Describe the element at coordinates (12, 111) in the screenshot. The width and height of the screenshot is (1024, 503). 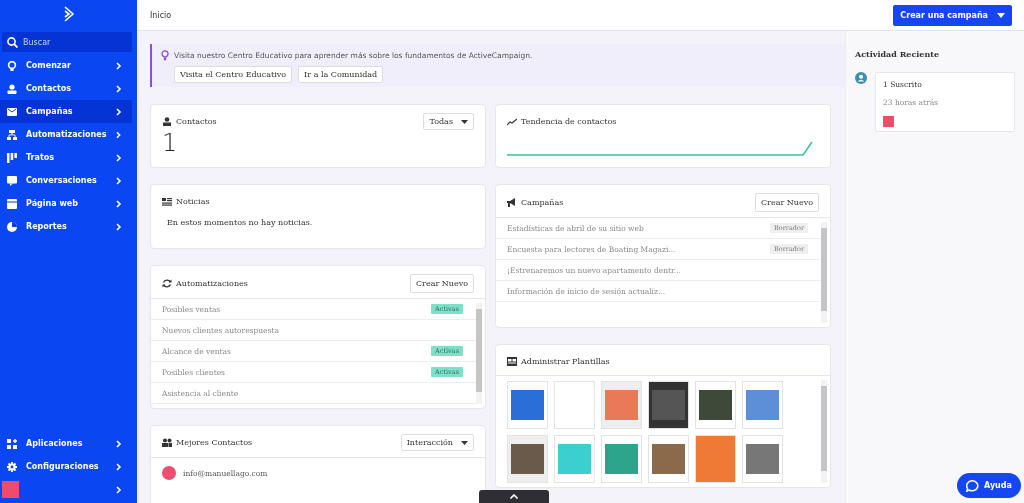
I see `envelope-icon` at that location.